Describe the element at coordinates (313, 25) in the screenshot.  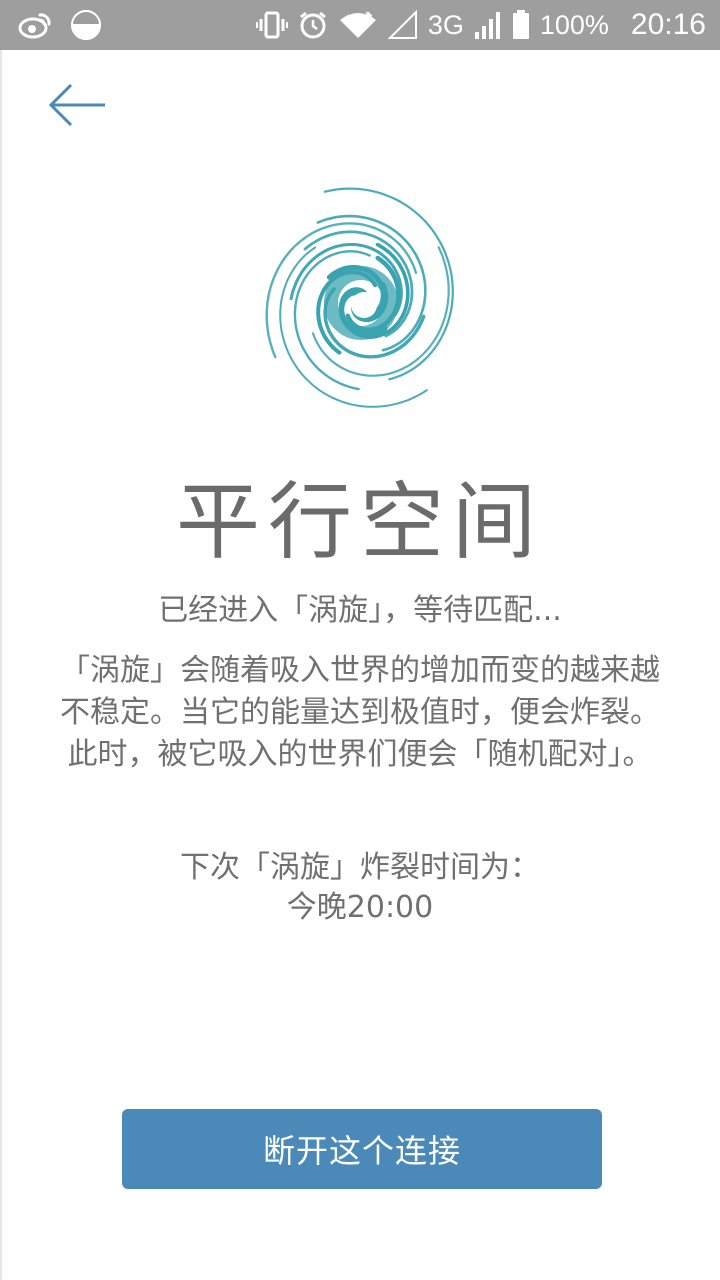
I see `alarm-icon` at that location.